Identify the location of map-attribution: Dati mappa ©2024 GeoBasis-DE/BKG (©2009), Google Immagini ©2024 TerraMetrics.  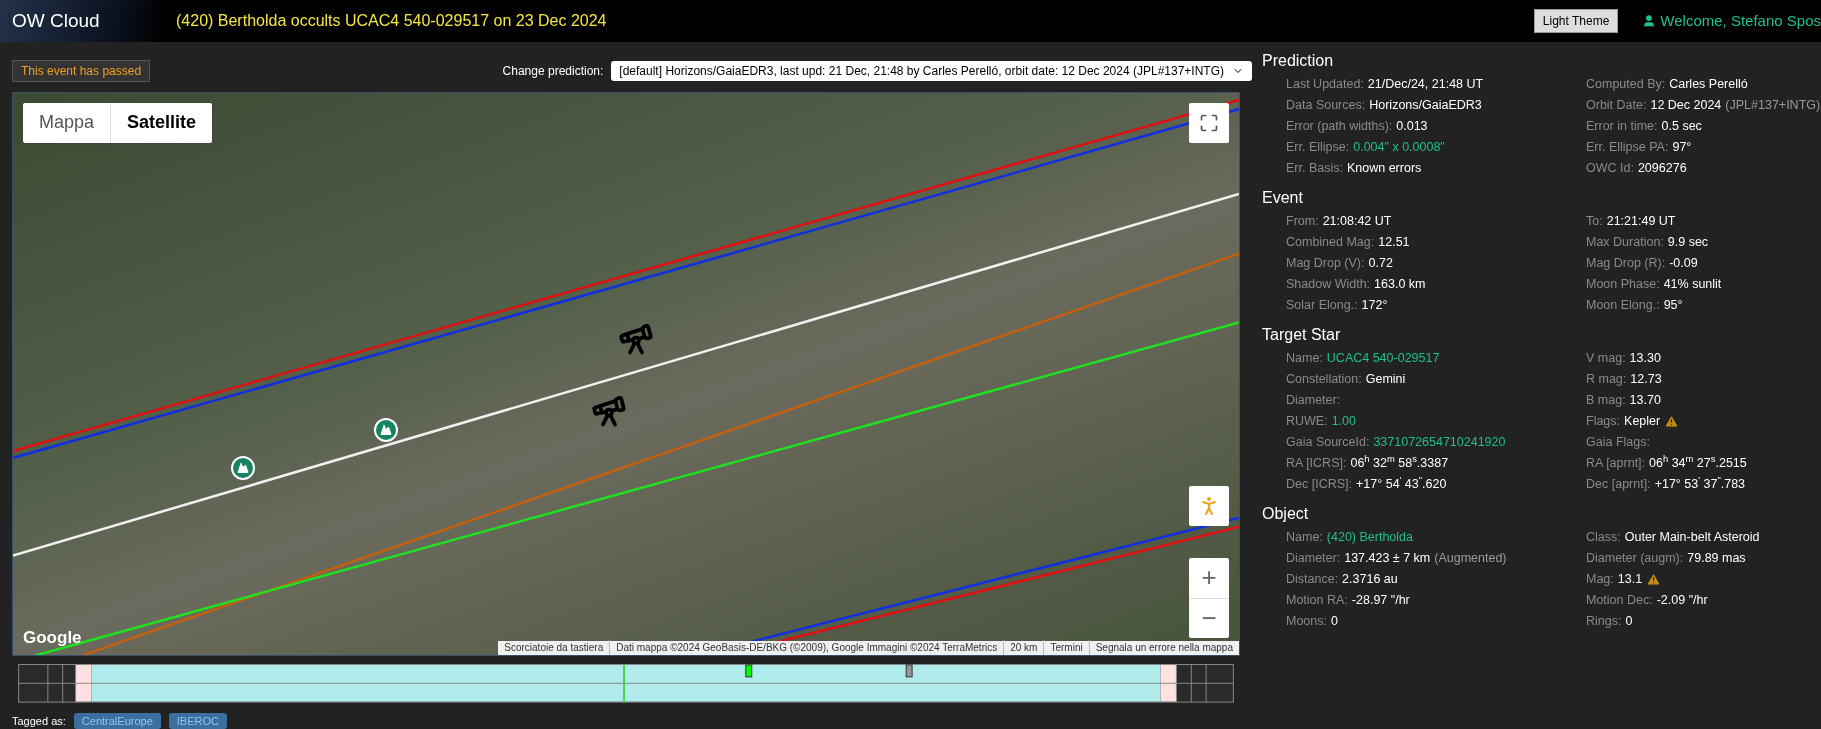
(806, 647).